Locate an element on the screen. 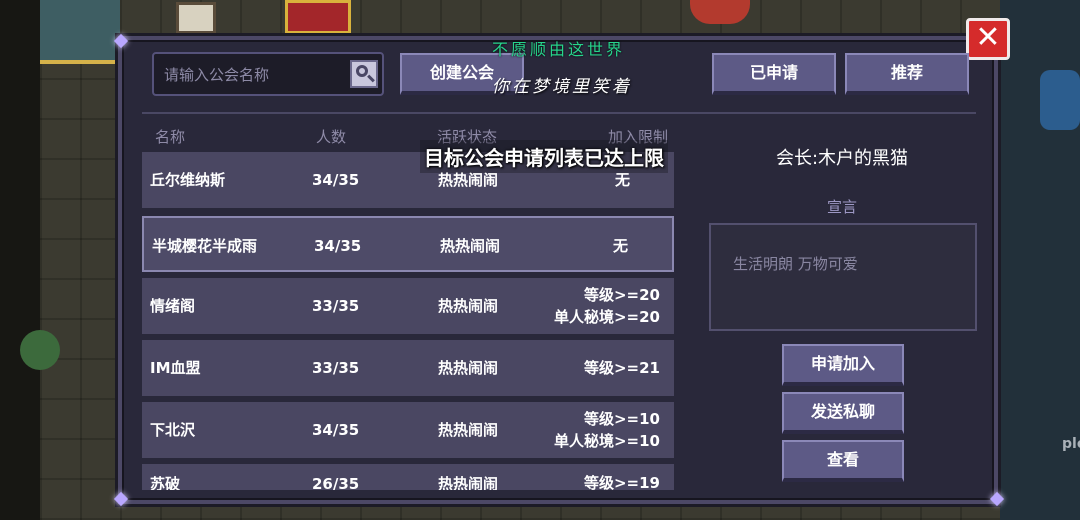  red-decoration is located at coordinates (720, 12).